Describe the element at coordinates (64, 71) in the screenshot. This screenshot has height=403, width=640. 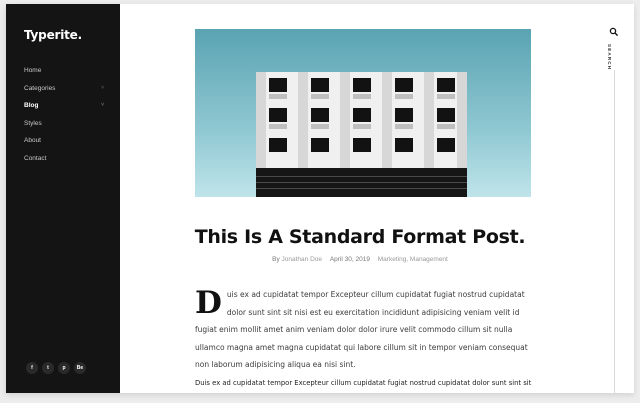
I see `nav-item-home: Home` at that location.